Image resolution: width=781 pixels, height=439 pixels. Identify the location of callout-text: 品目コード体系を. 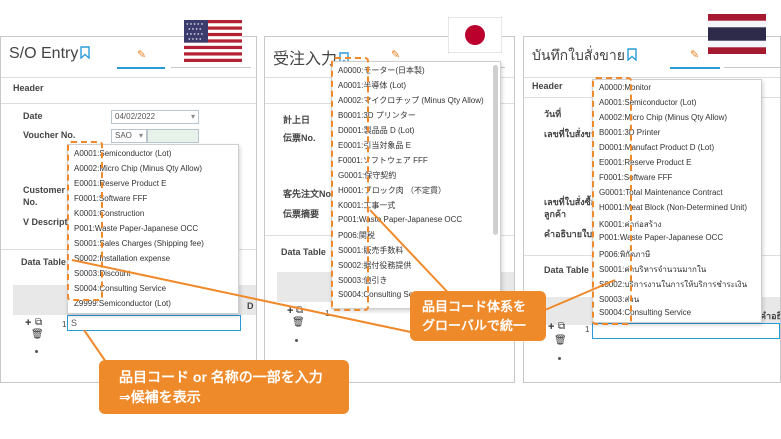
(474, 306).